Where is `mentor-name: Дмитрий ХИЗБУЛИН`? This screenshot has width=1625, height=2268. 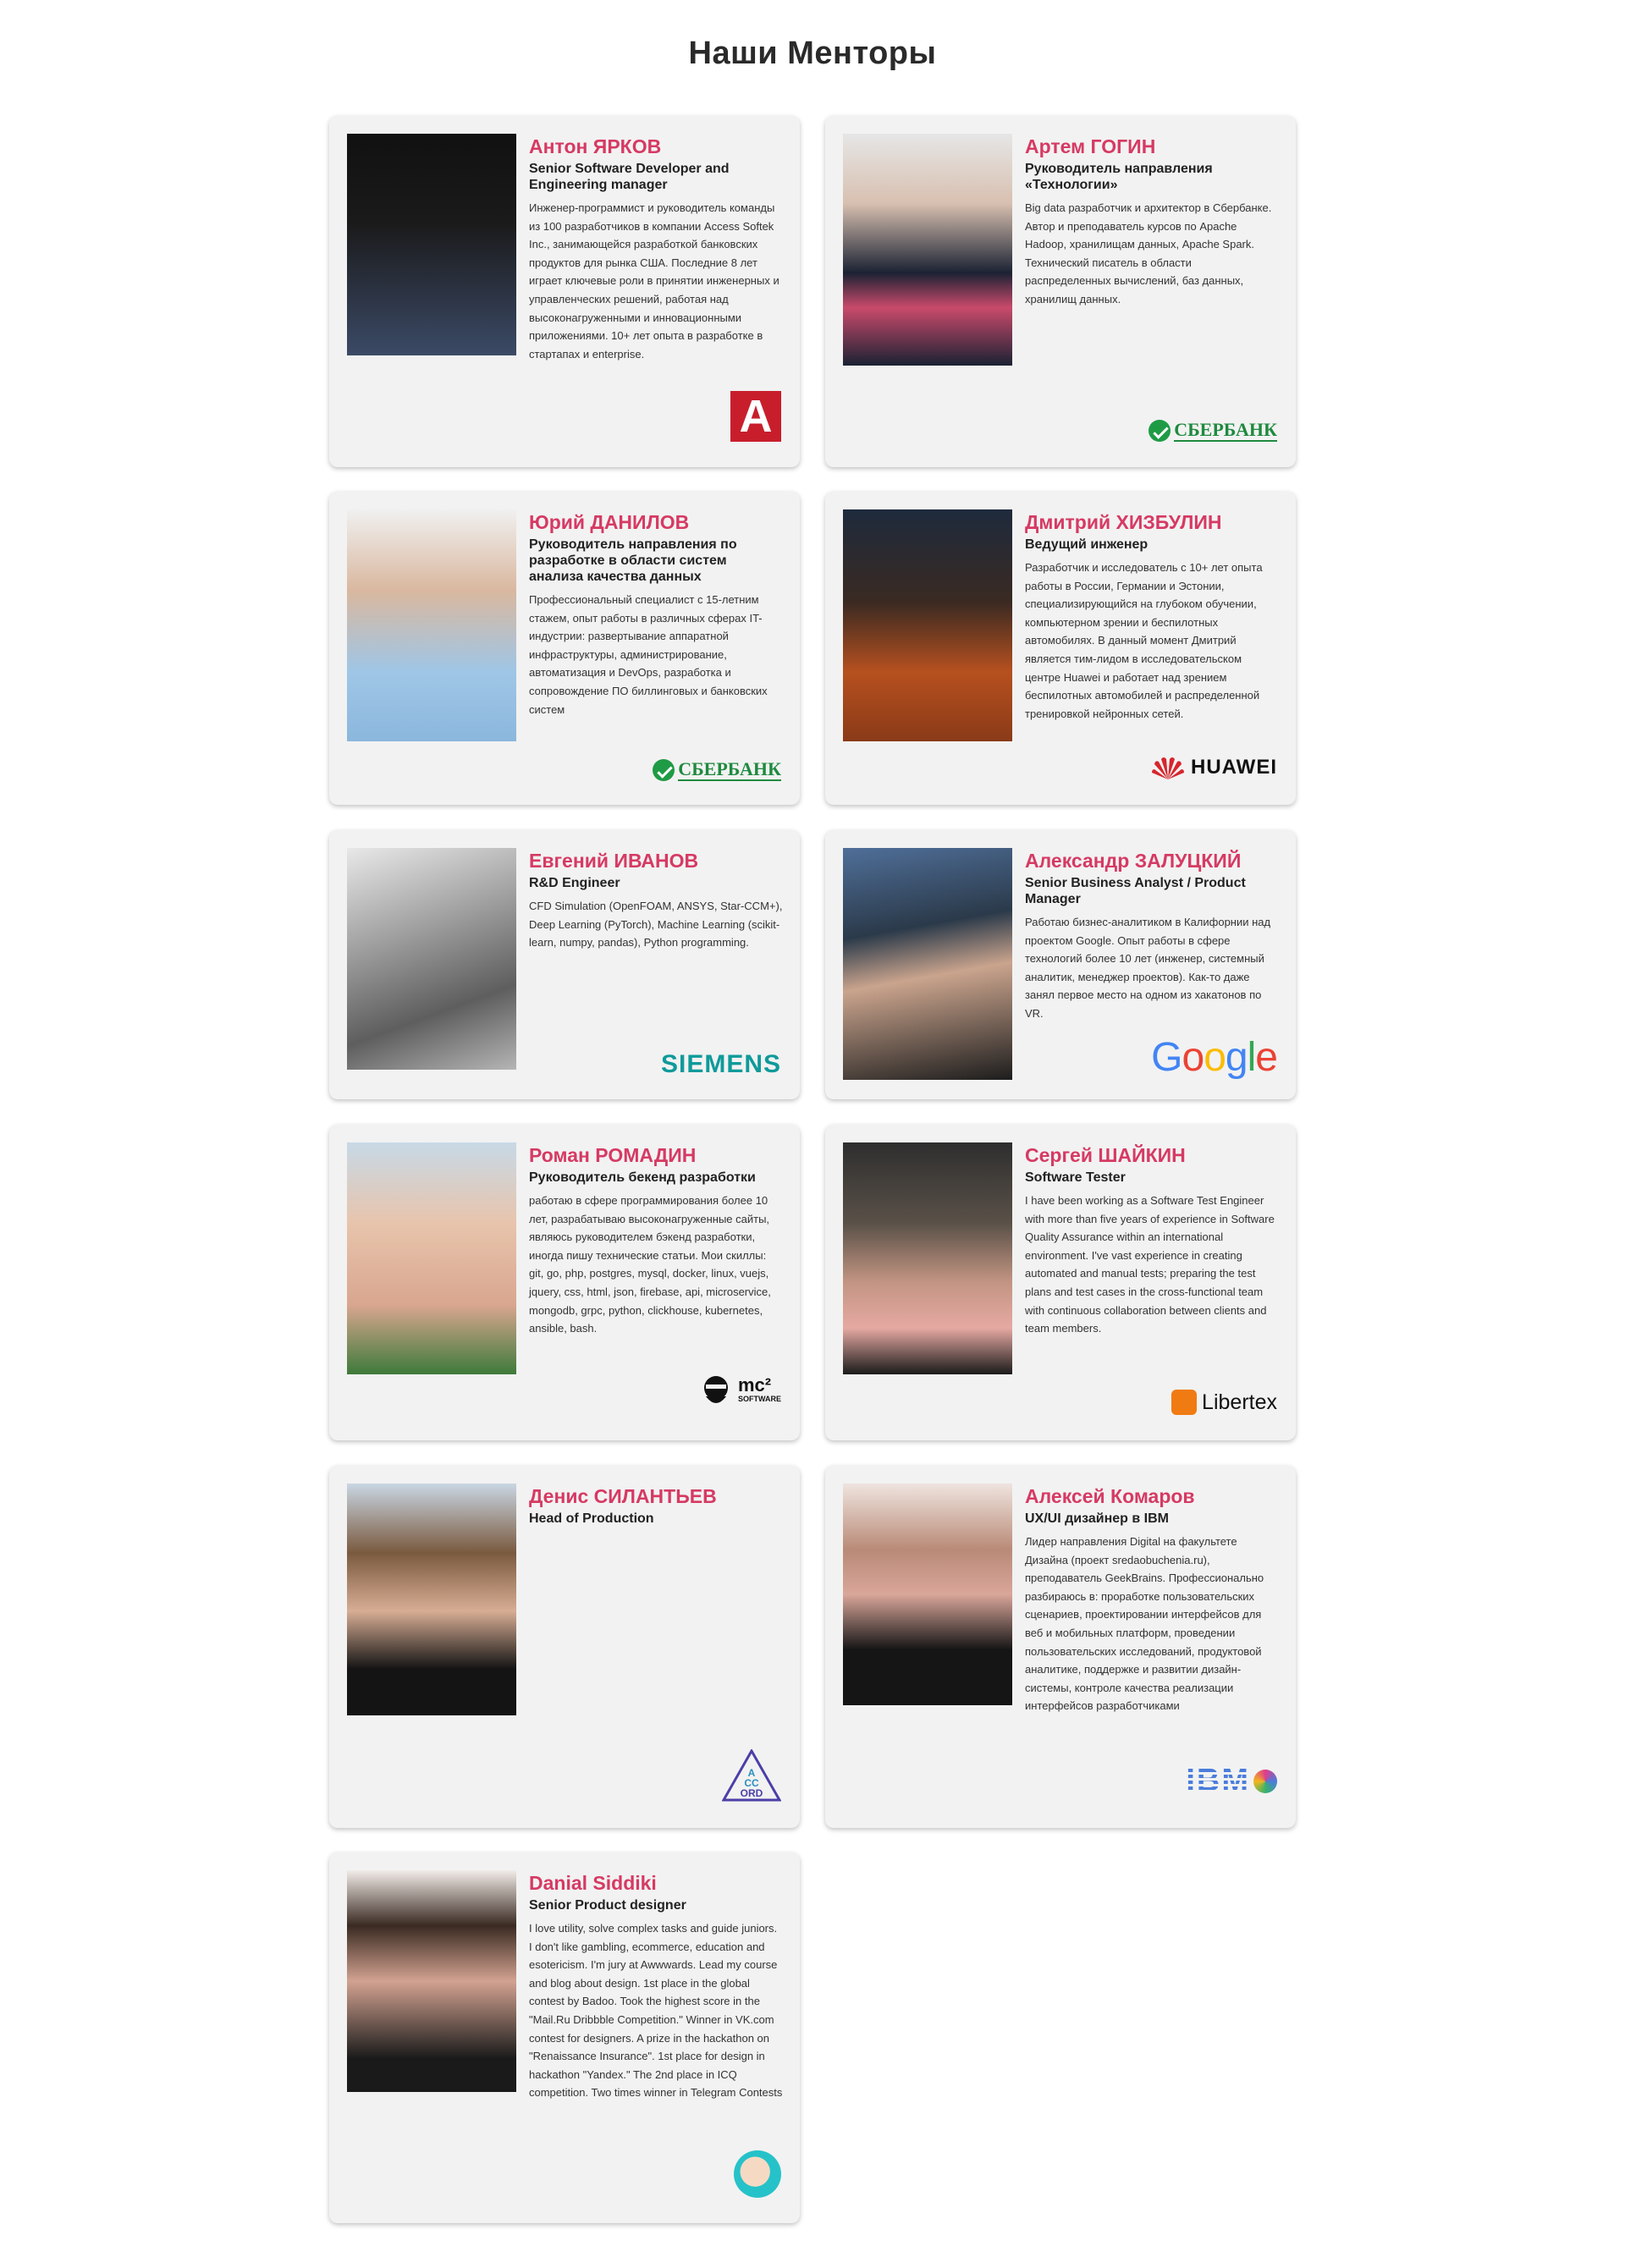
mentor-name: Дмитрий ХИЗБУЛИН is located at coordinates (1124, 522).